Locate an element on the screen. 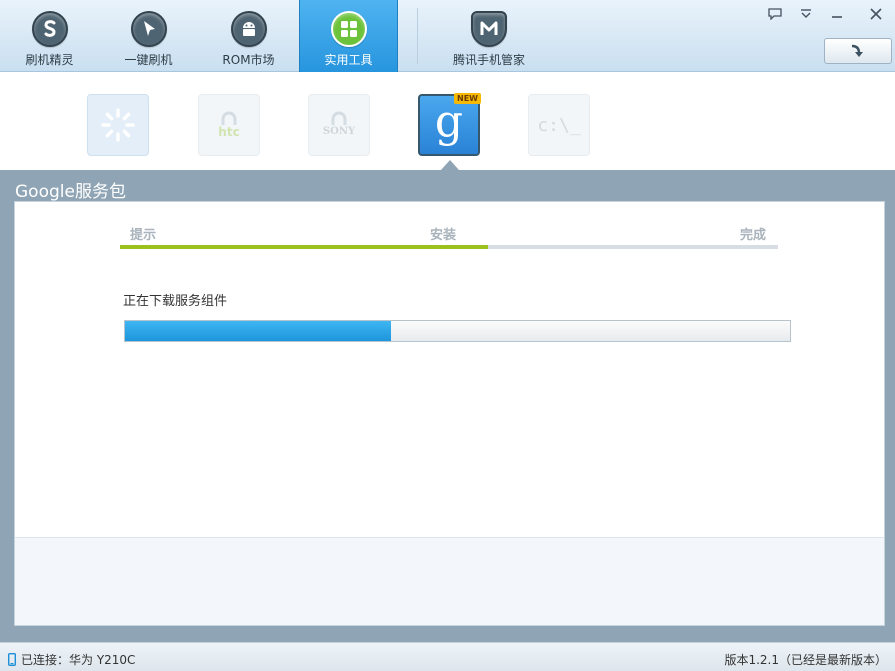  close-icon is located at coordinates (876, 14).